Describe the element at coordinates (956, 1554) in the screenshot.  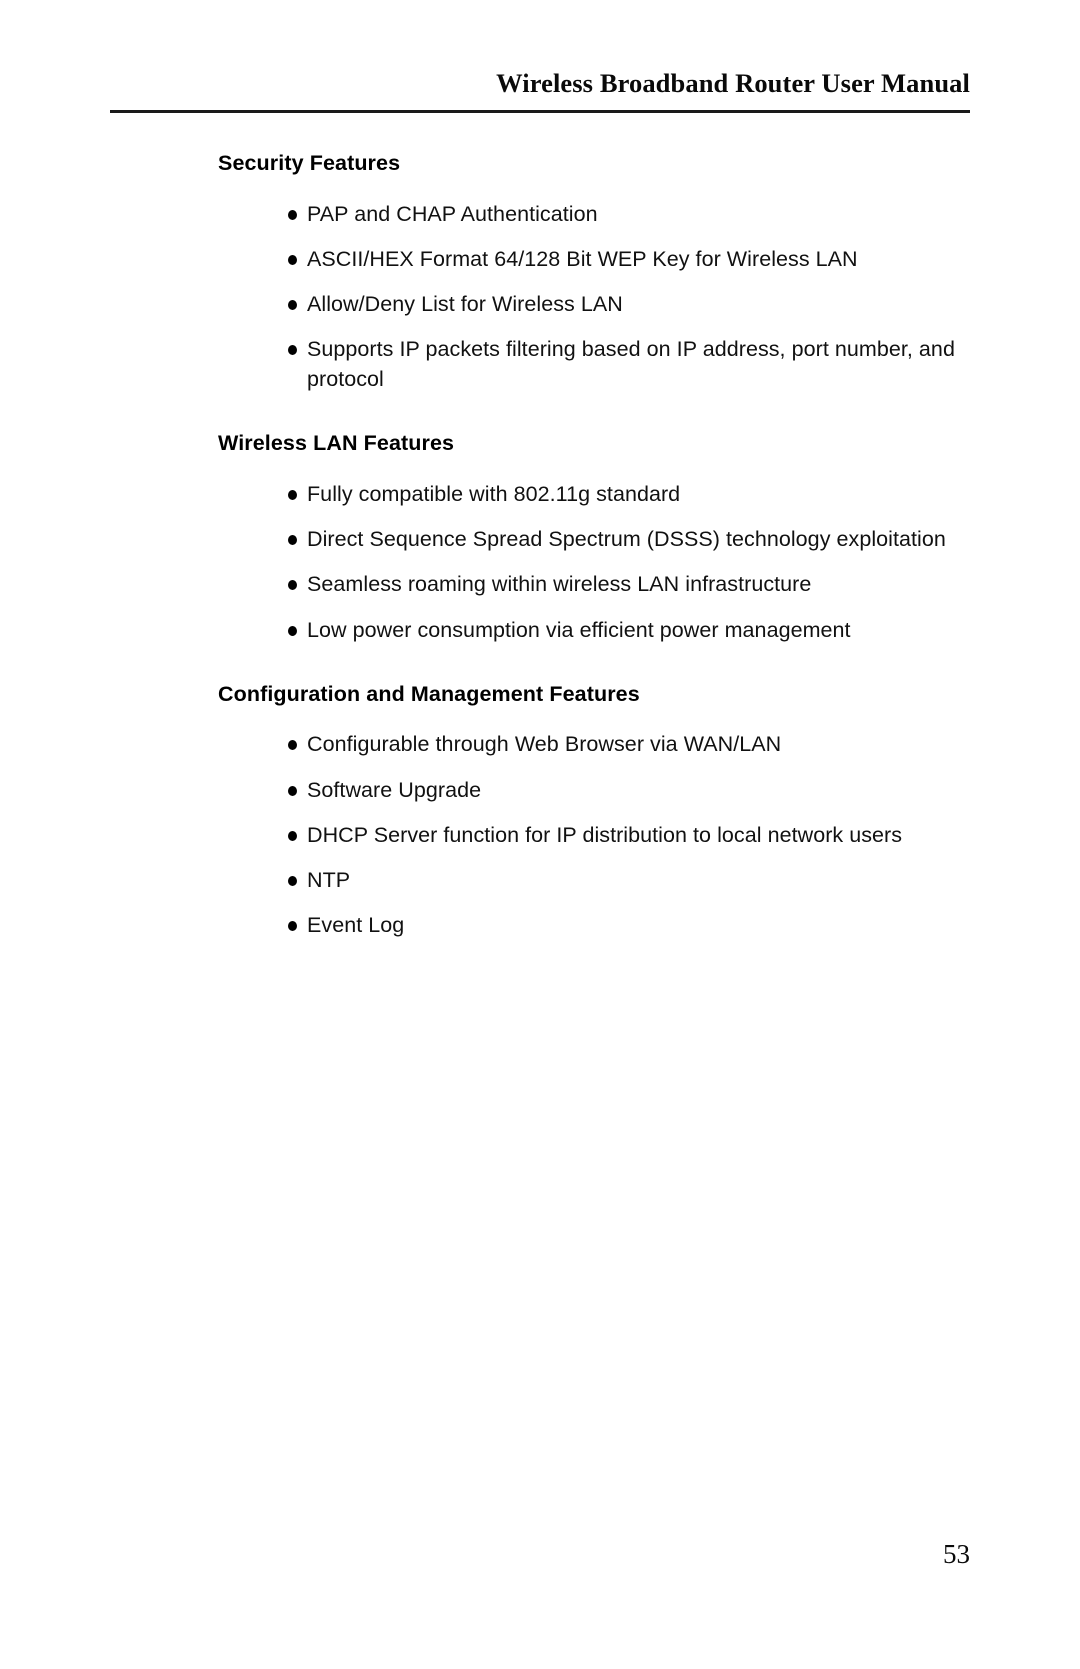
I see `page-number: 53` at that location.